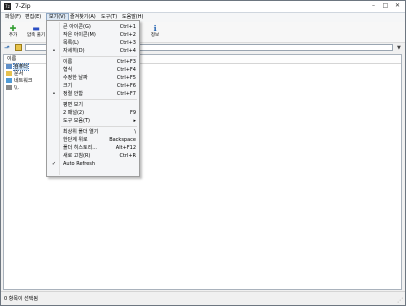 The width and height of the screenshot is (406, 306). I want to click on checkmark-icon: ✓, so click(54, 164).